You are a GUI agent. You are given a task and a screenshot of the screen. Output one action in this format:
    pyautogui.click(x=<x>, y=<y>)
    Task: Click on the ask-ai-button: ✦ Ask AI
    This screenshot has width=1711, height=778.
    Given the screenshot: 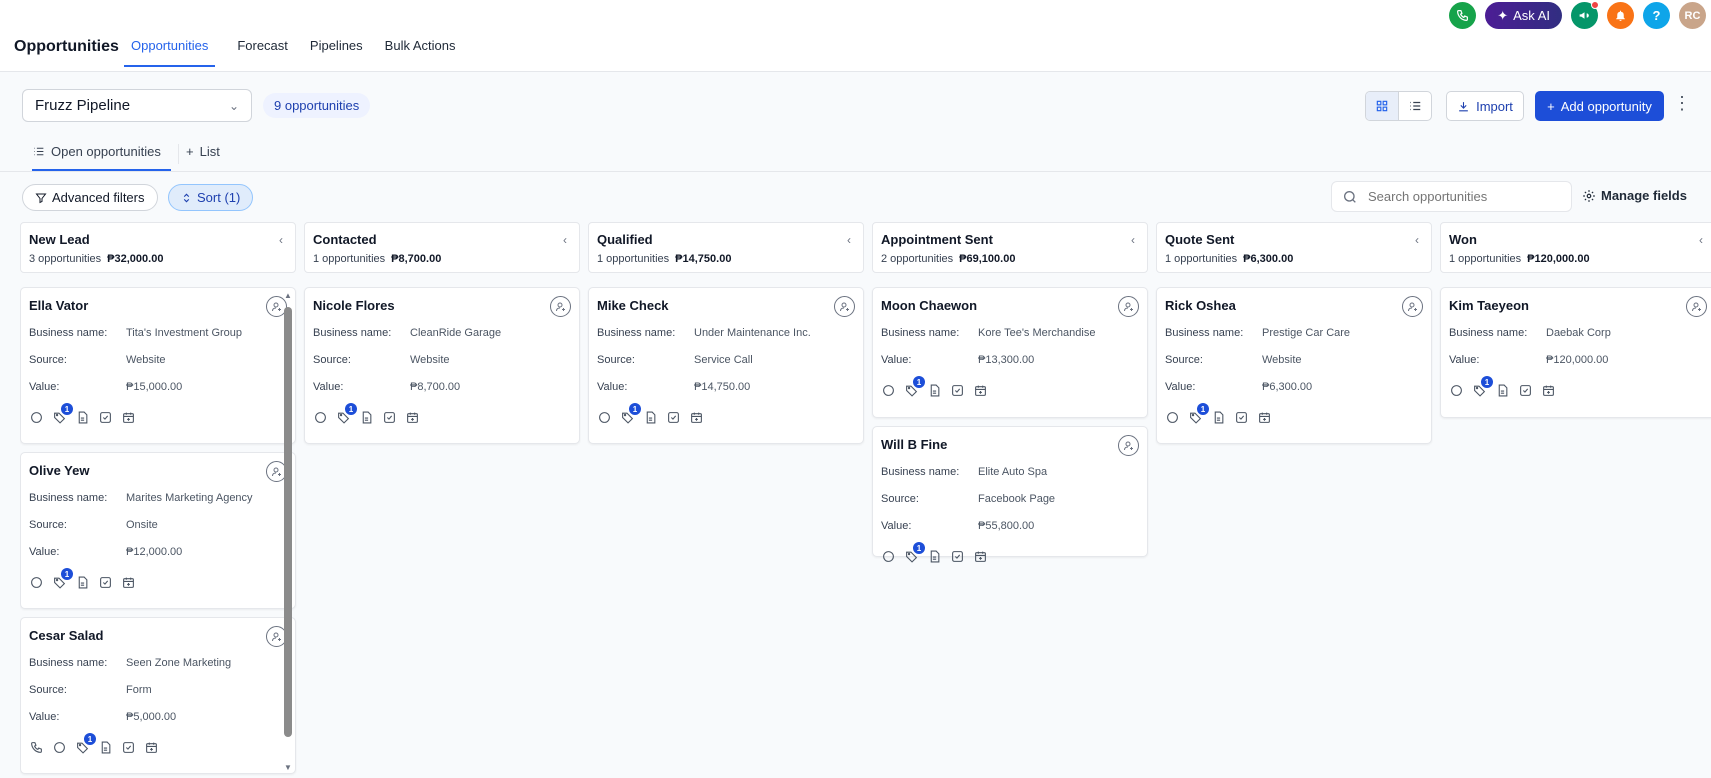 What is the action you would take?
    pyautogui.click(x=1523, y=15)
    